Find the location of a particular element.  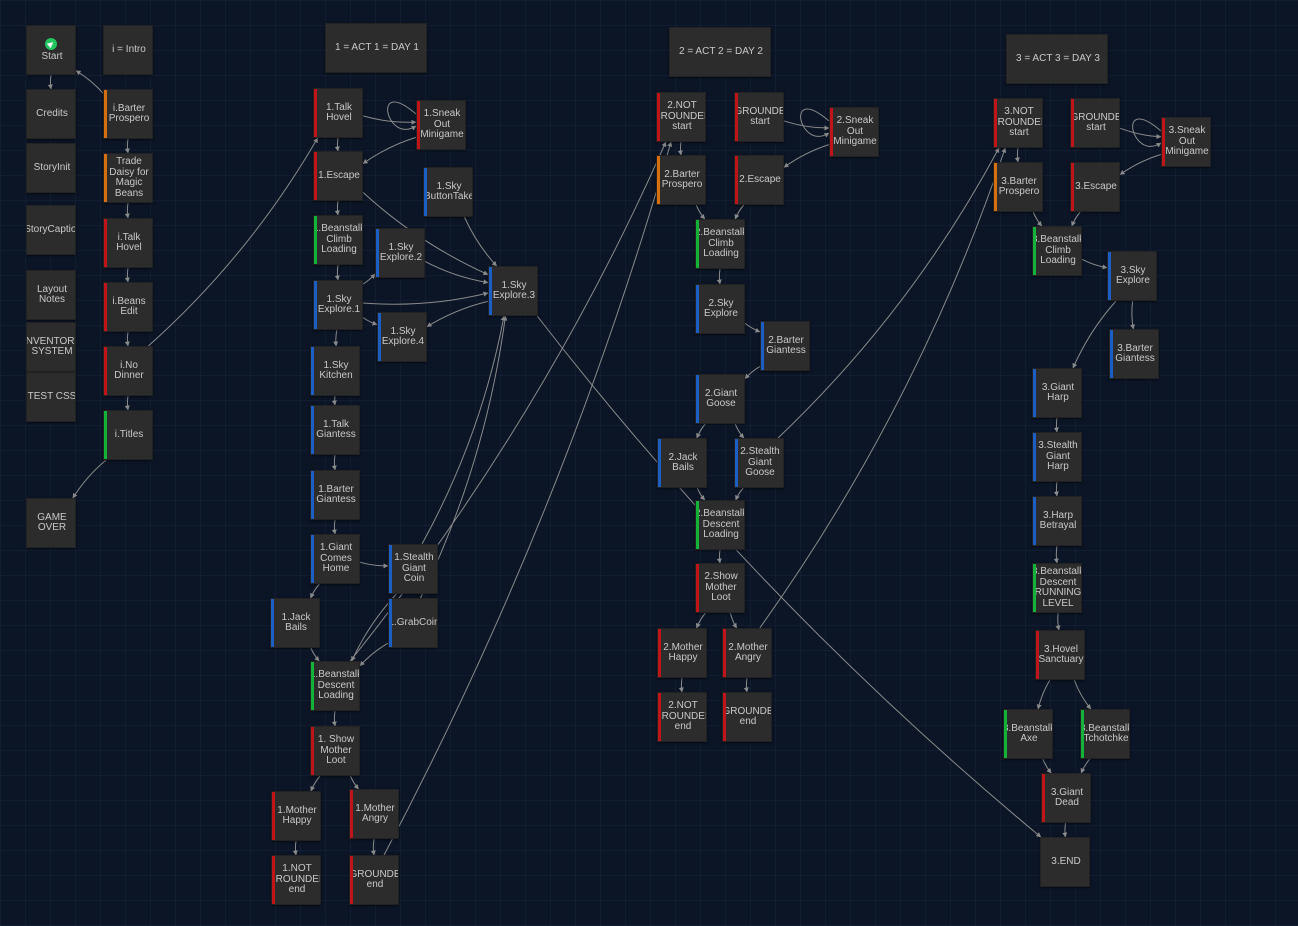

passage-2-Jack-Bails: 2.Jack Bails is located at coordinates (682, 463).